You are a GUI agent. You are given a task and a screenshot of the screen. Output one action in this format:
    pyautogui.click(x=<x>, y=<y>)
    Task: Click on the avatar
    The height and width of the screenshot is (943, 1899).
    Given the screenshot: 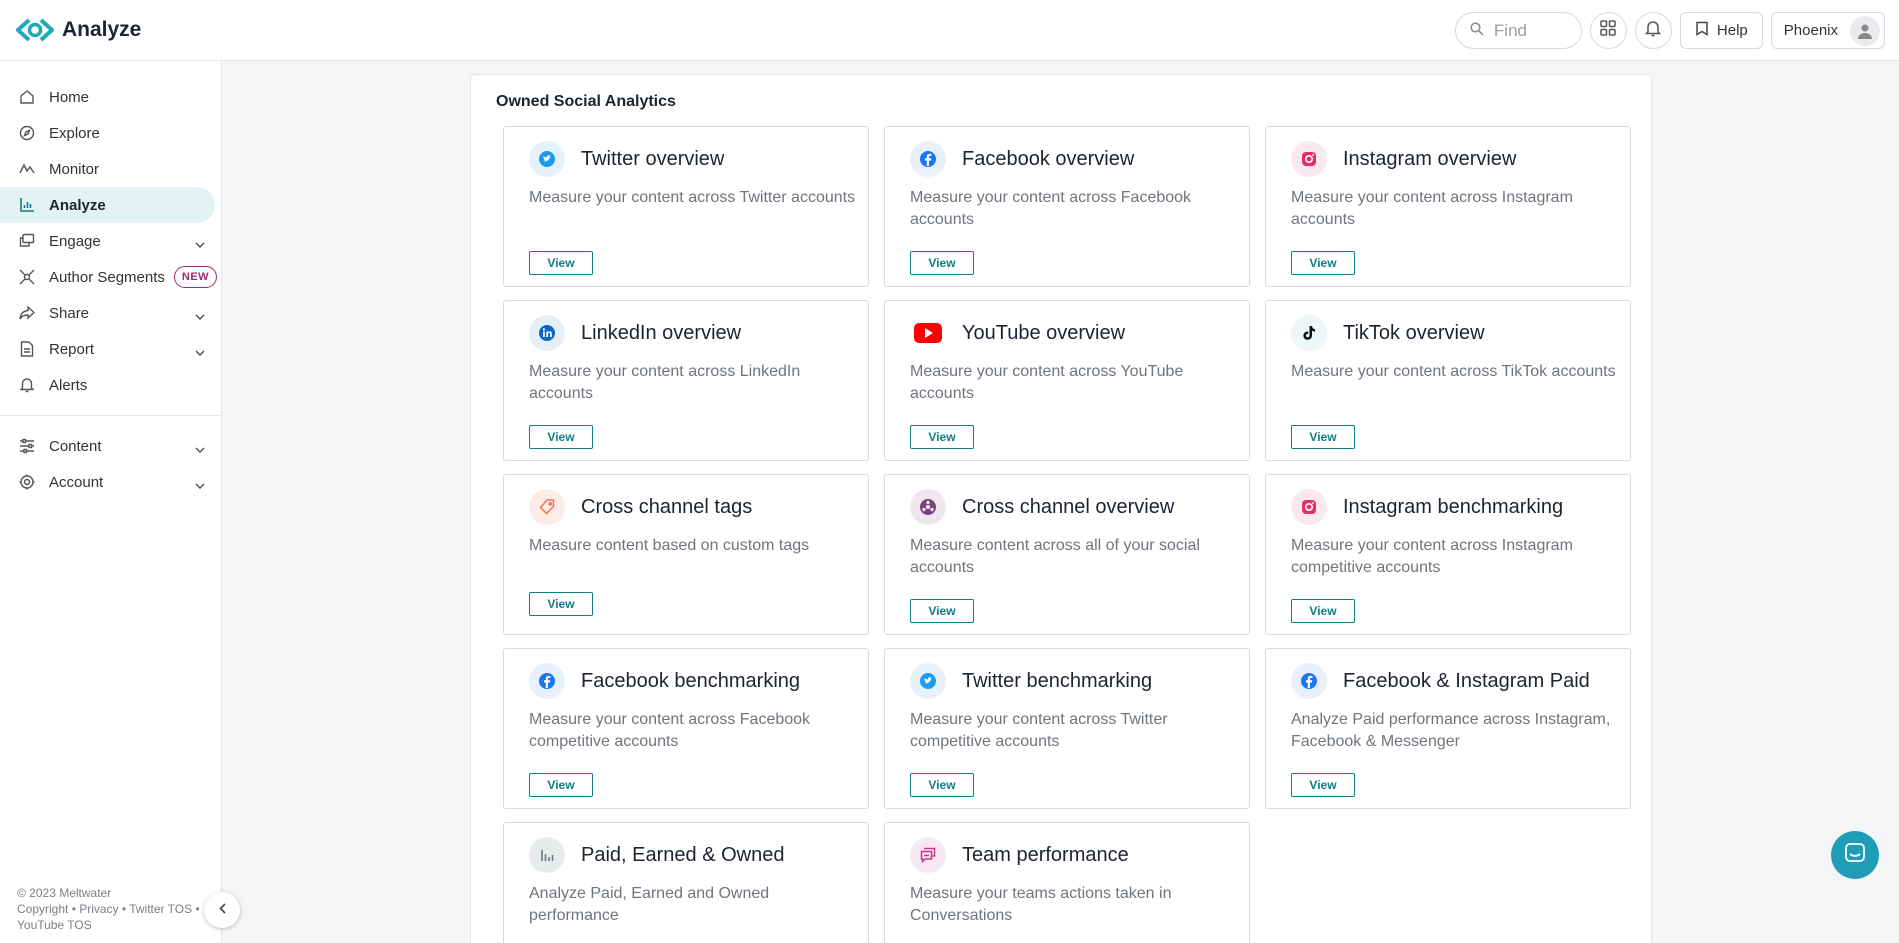 What is the action you would take?
    pyautogui.click(x=1865, y=30)
    